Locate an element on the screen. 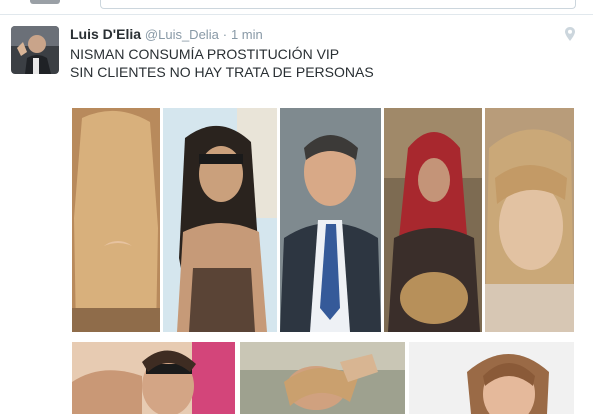 The width and height of the screenshot is (593, 414). top-compose-bar is located at coordinates (296, 7).